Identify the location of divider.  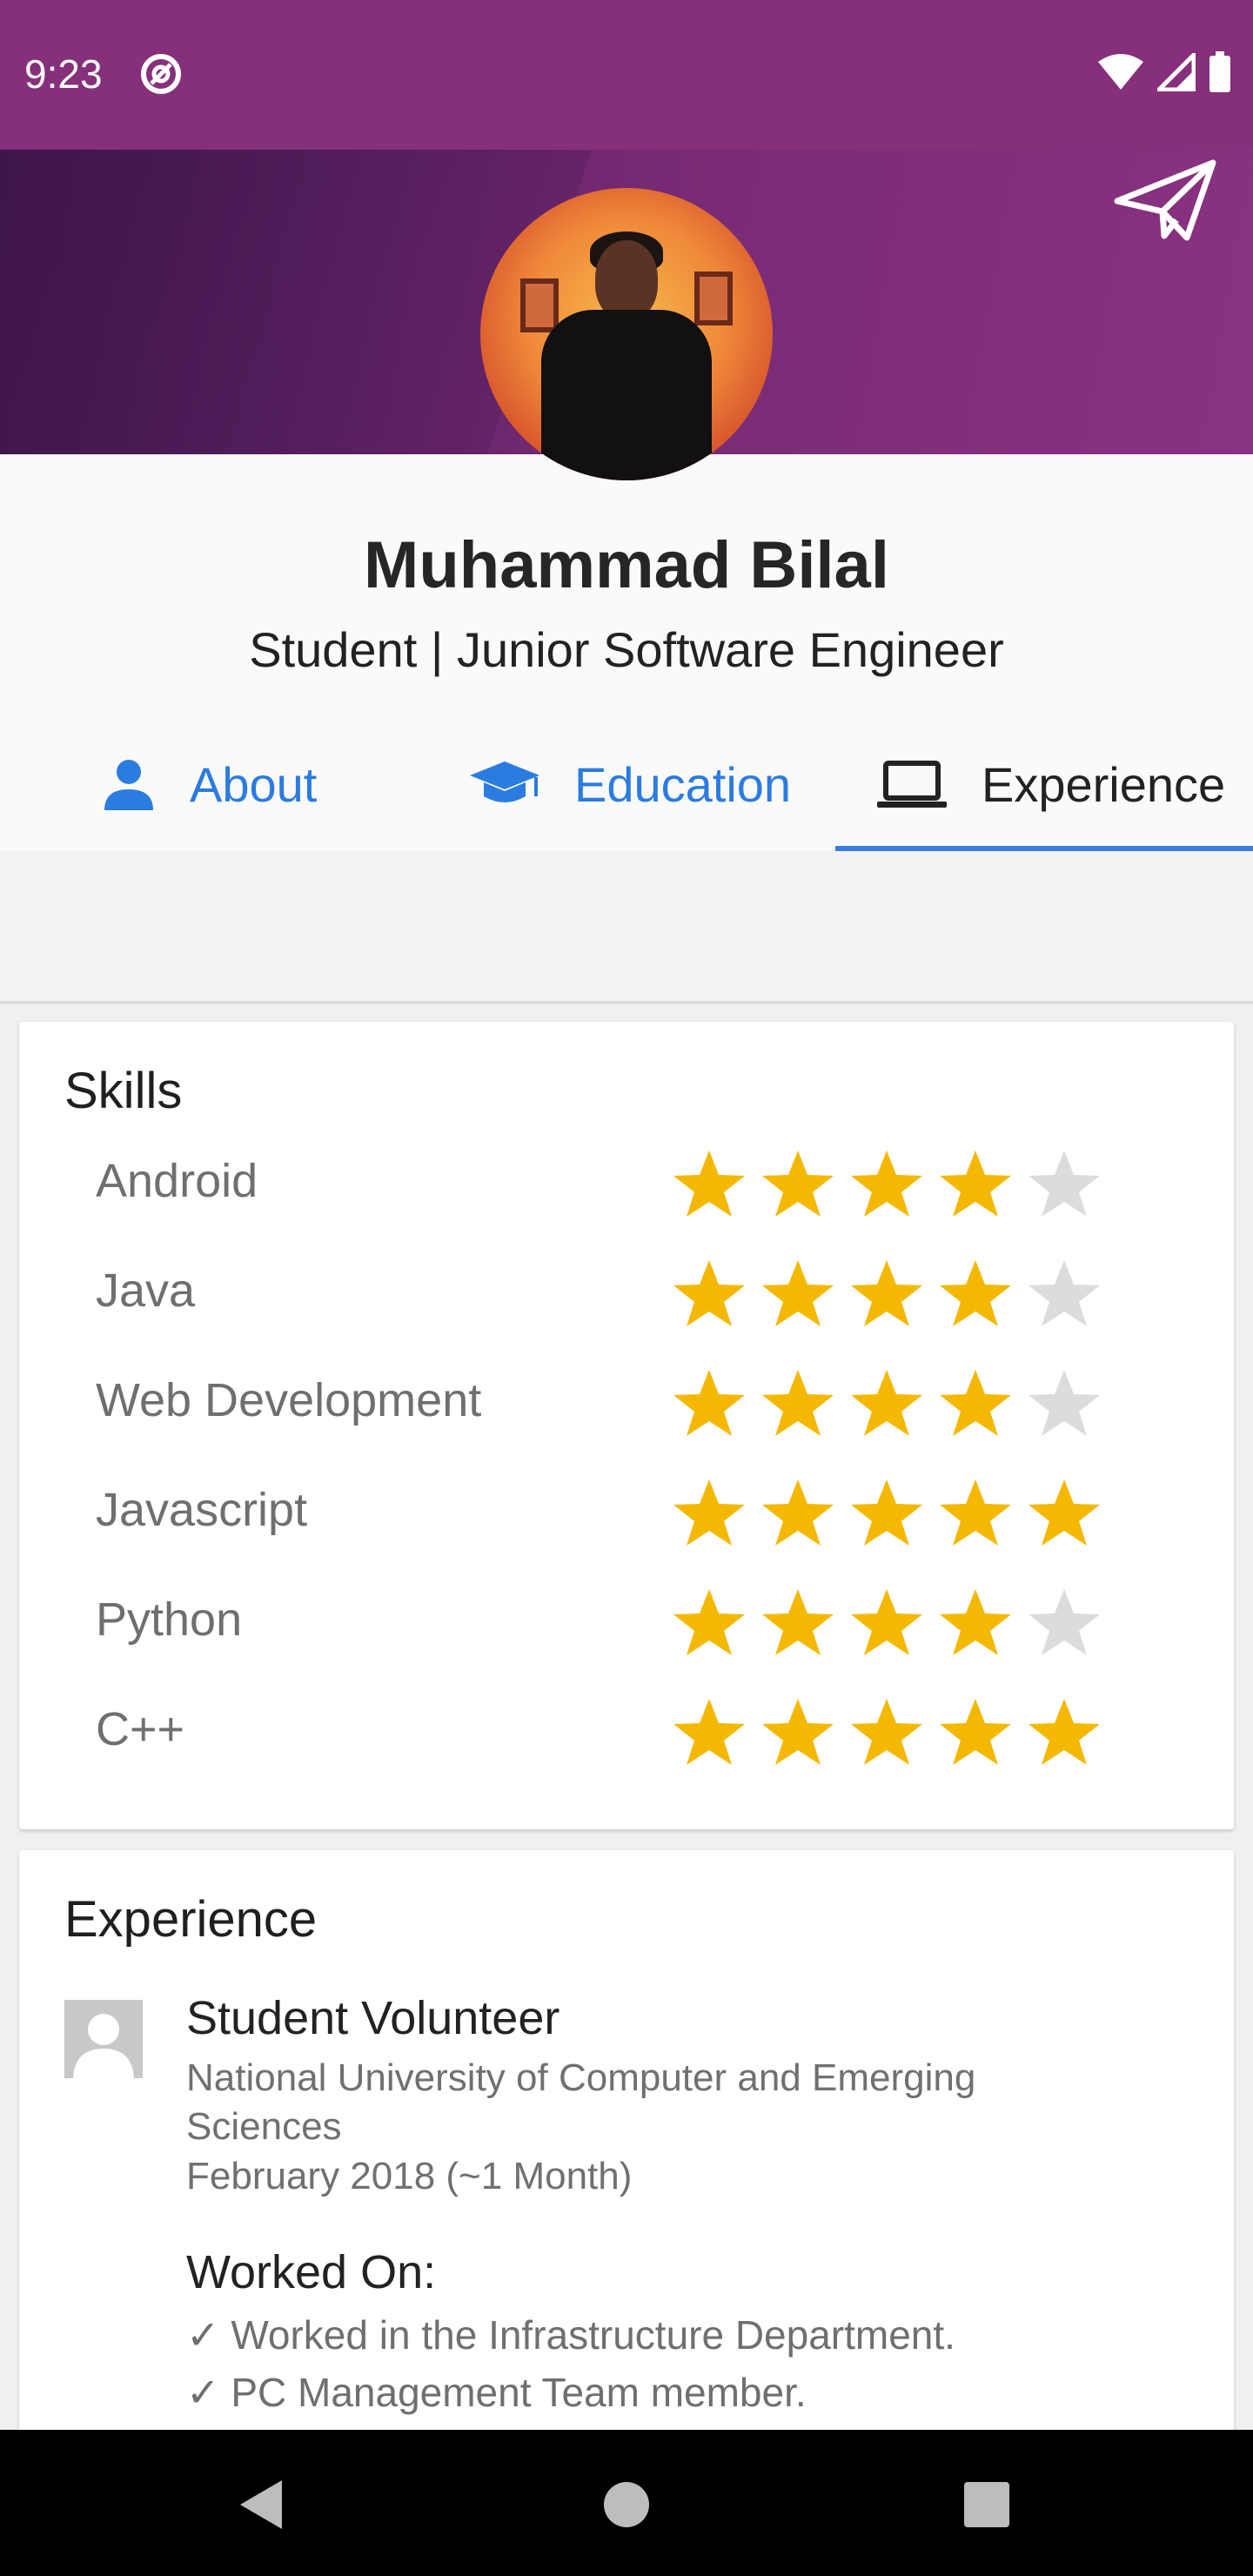
(626, 1002).